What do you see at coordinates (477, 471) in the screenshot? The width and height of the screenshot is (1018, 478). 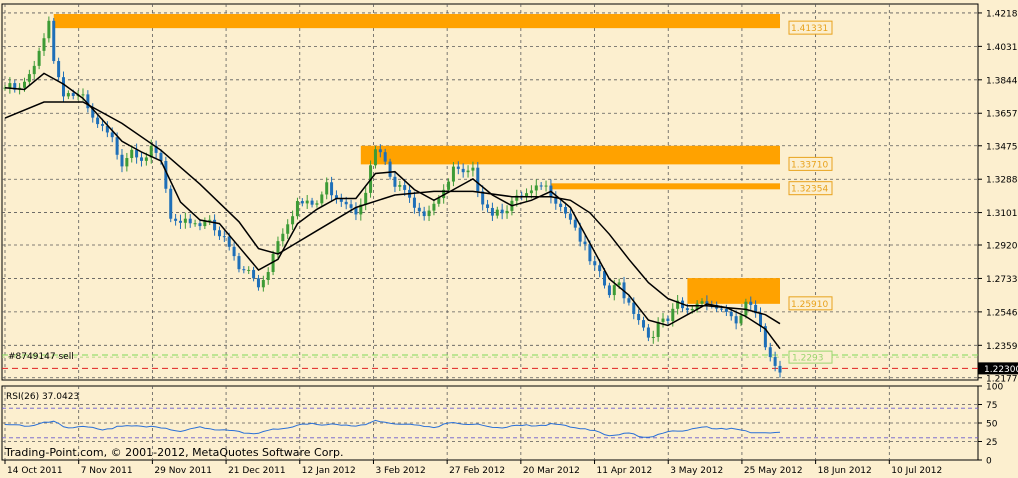 I see `x-tick-label: 27 Feb 2012` at bounding box center [477, 471].